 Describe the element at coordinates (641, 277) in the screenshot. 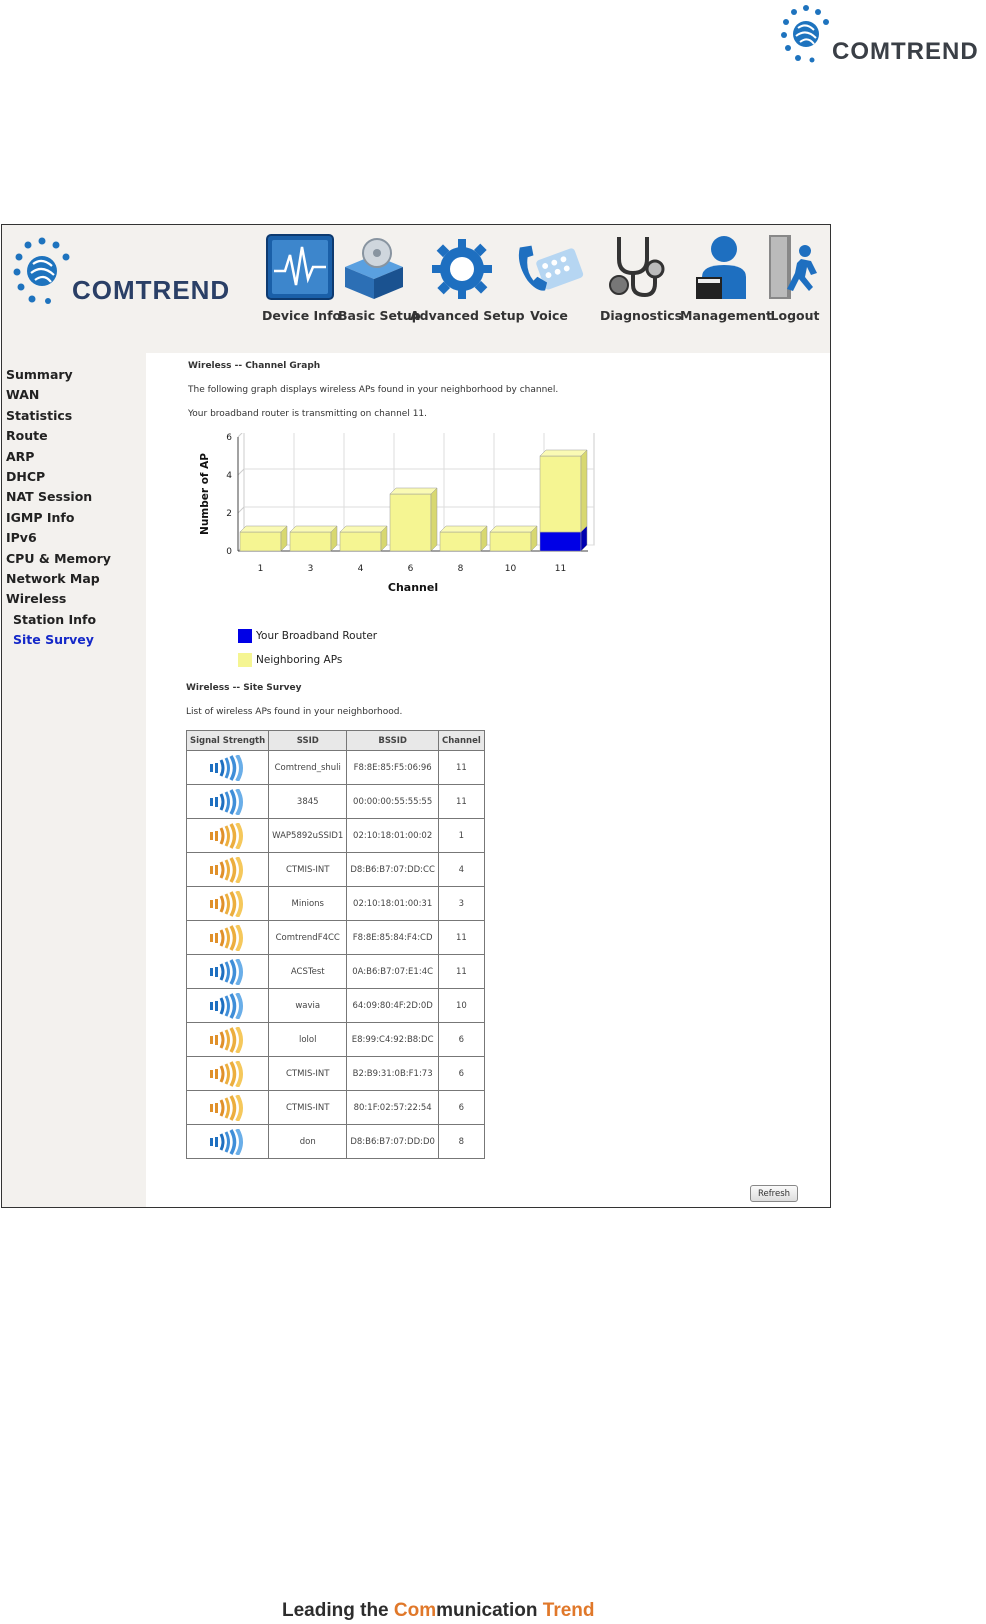

I see `nav-diagnostics: Diagnostics` at that location.